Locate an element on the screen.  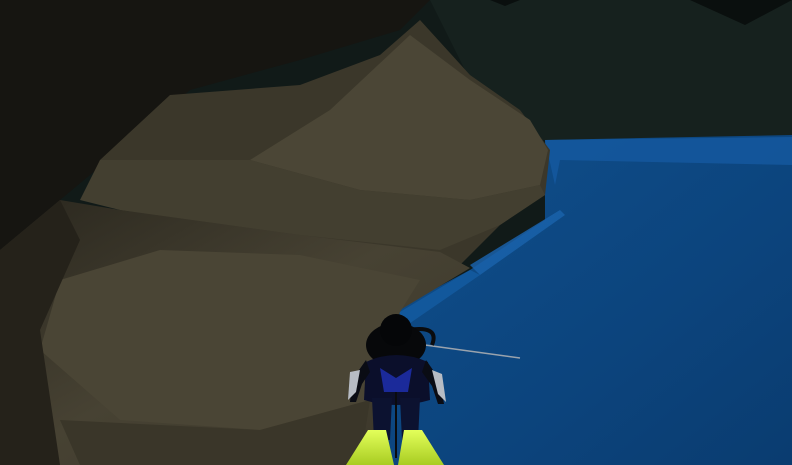
diver-head is located at coordinates (396, 330).